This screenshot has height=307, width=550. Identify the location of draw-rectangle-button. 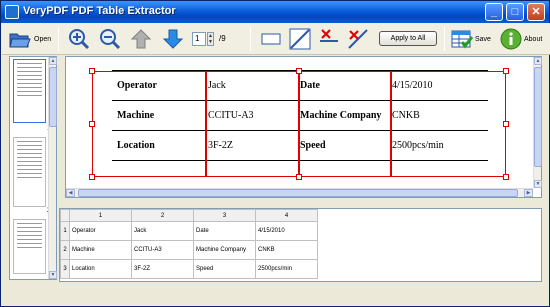
(271, 39).